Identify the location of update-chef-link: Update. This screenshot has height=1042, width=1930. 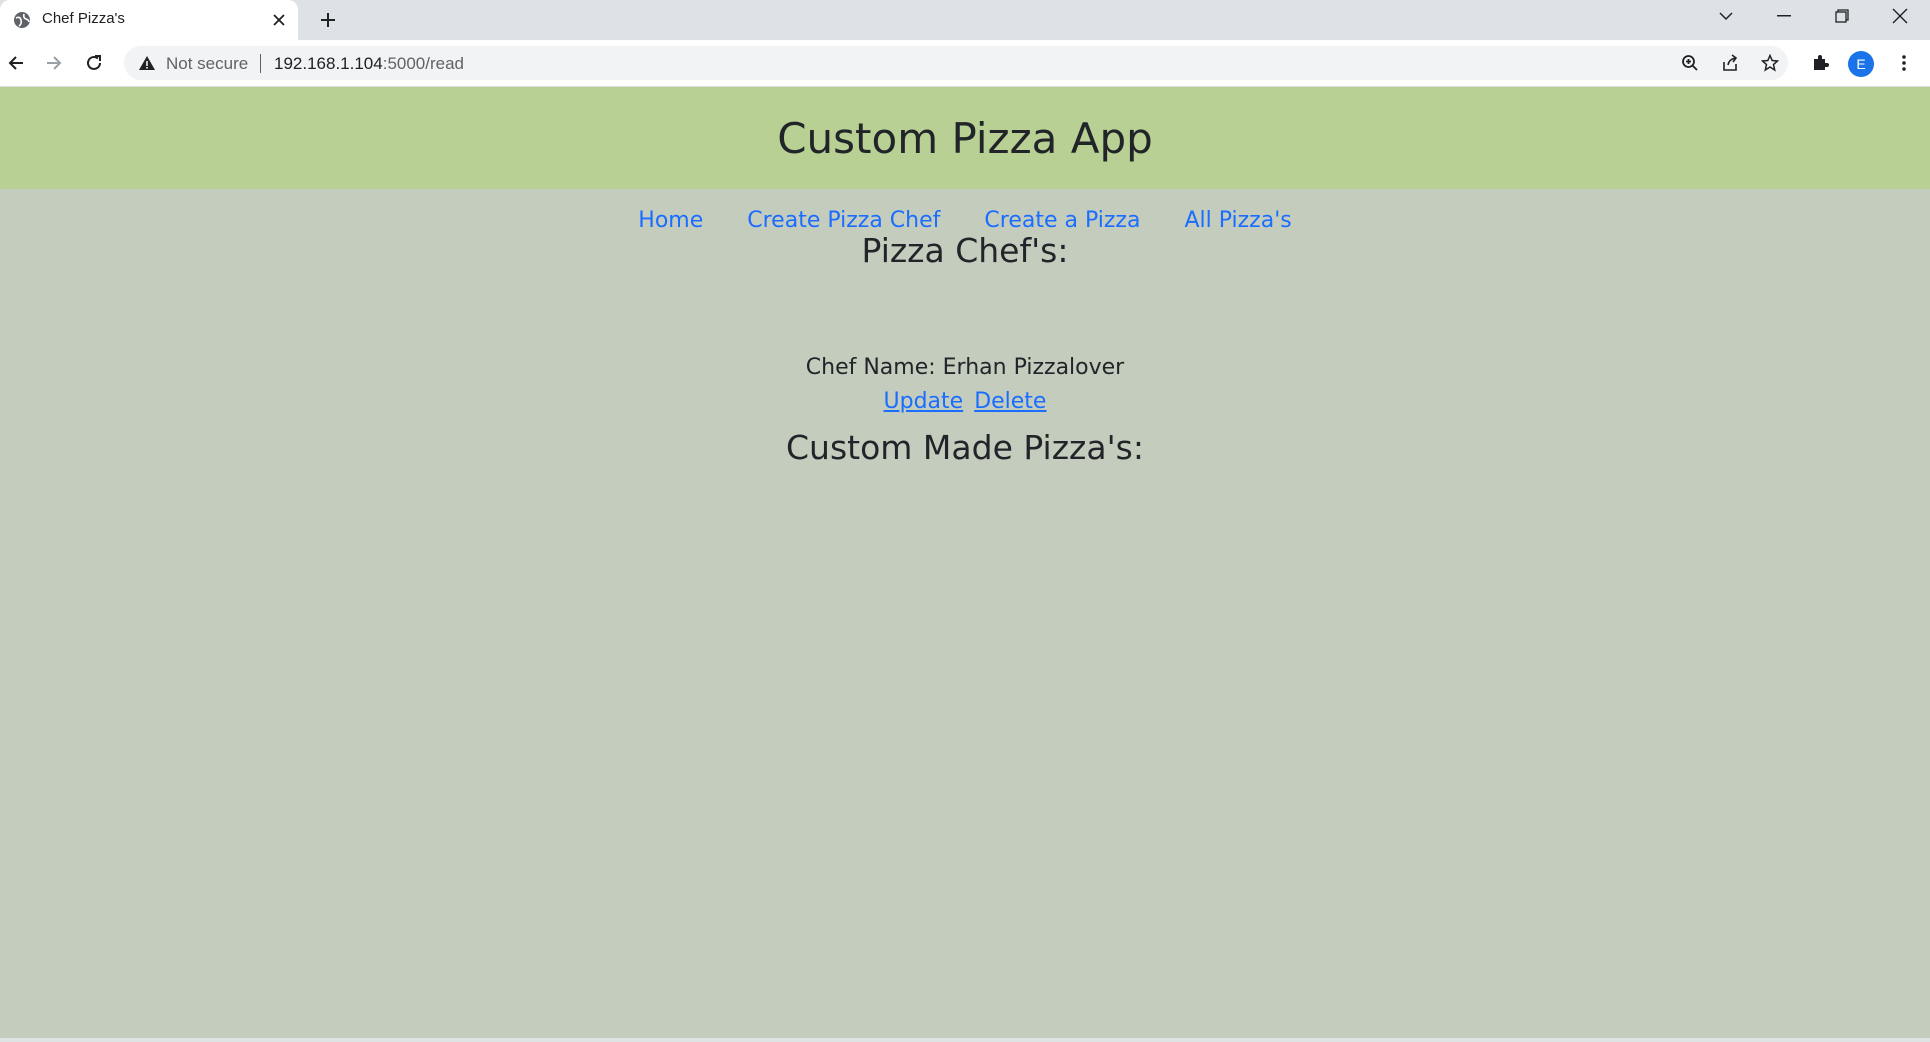
(924, 401).